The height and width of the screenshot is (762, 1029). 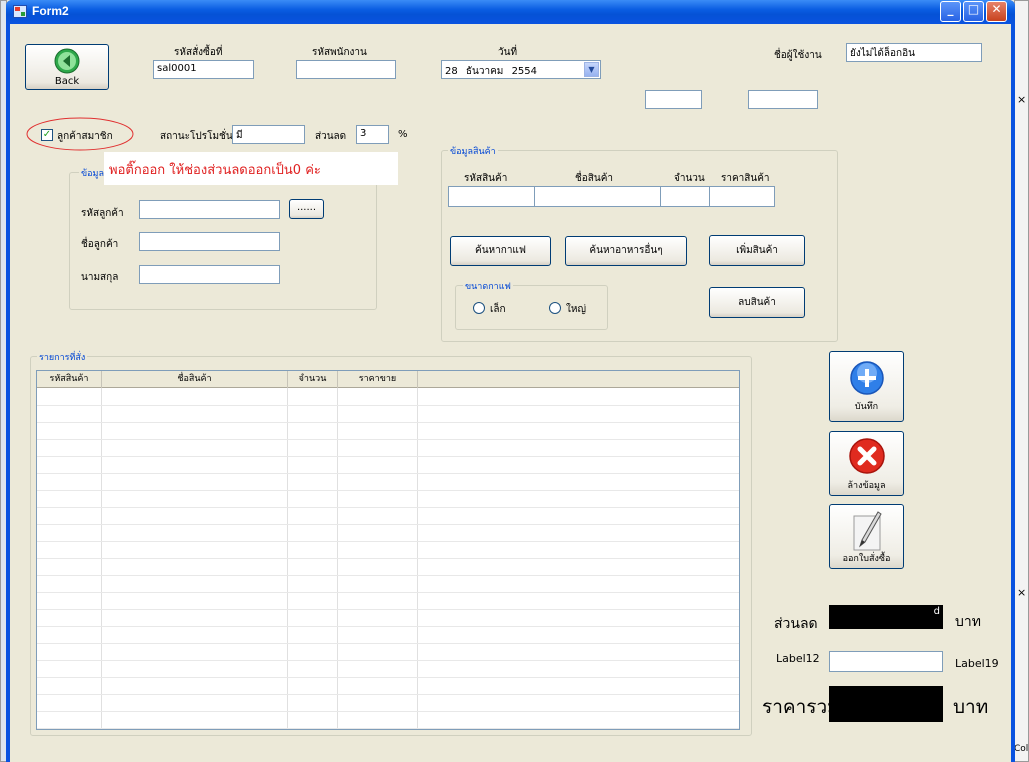 I want to click on product-id-field, so click(x=491, y=196).